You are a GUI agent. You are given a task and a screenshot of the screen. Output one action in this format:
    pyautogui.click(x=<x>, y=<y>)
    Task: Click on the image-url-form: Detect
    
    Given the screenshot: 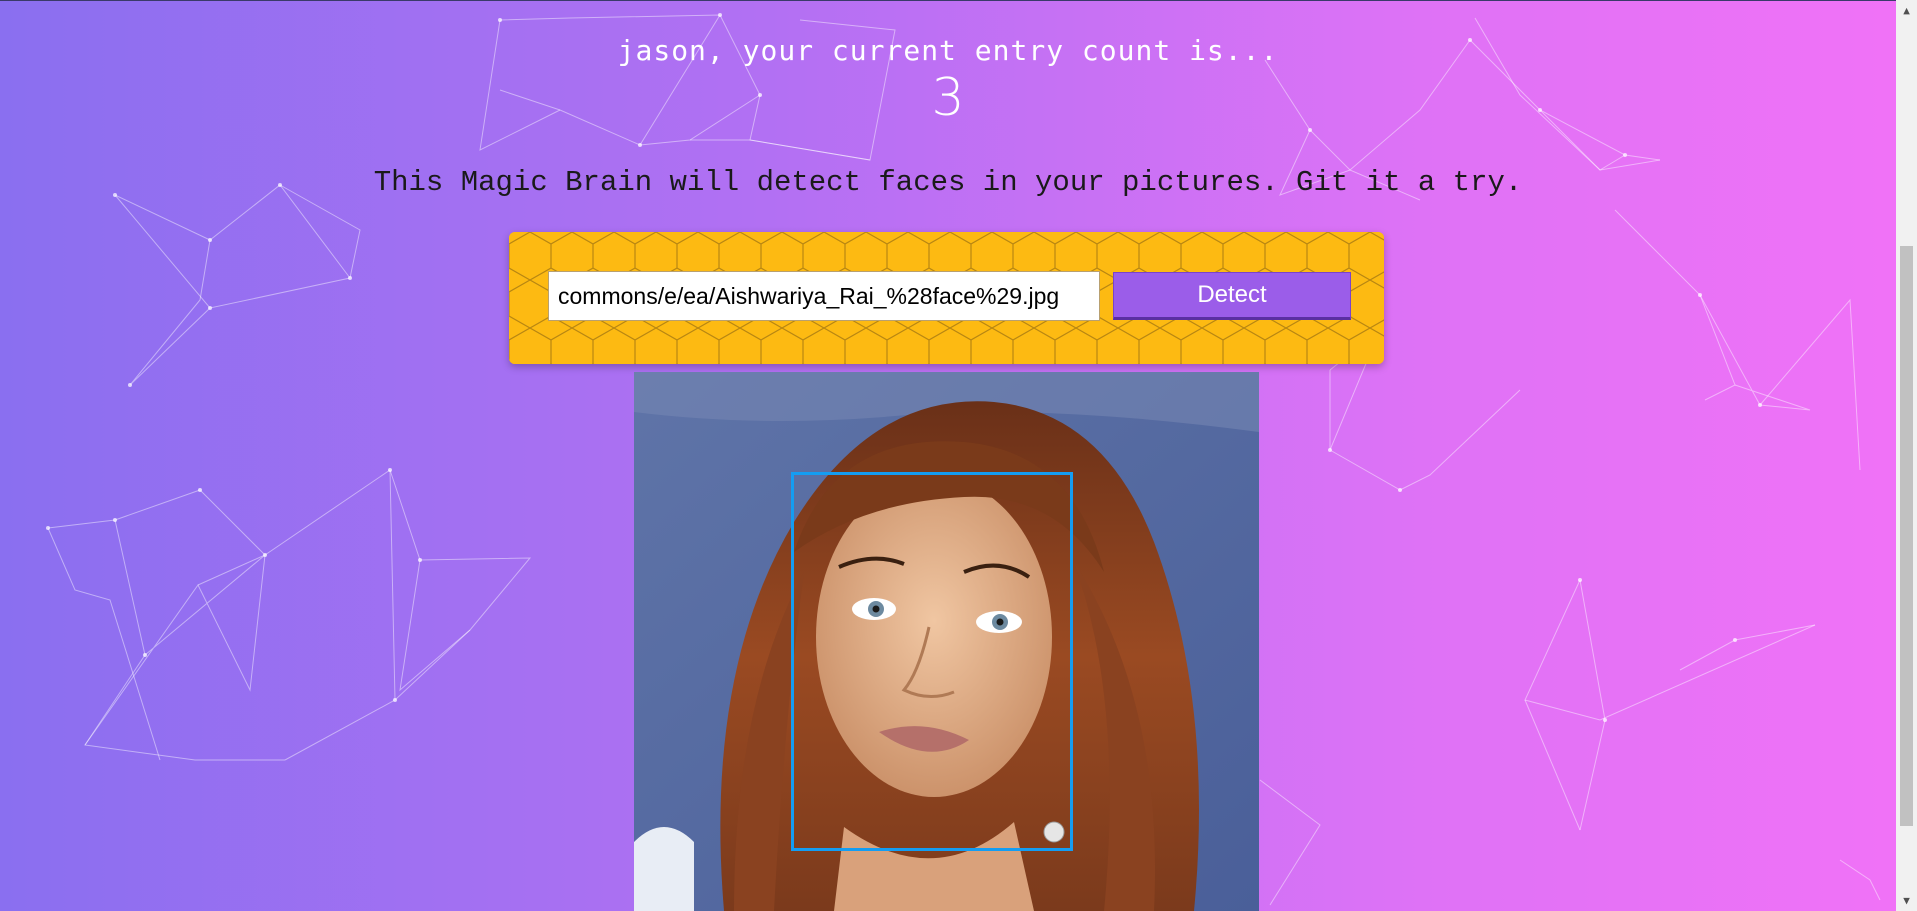 What is the action you would take?
    pyautogui.click(x=946, y=298)
    